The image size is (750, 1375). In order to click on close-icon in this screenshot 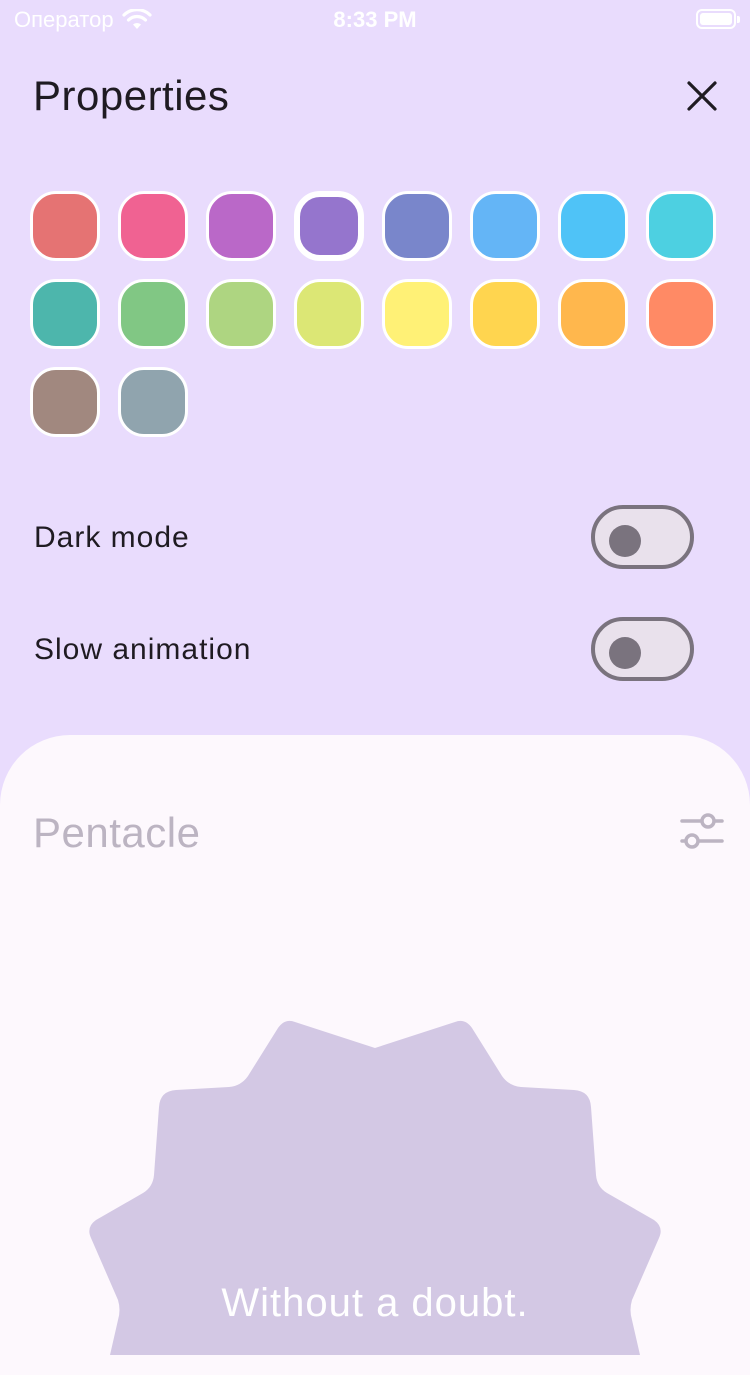, I will do `click(702, 96)`.